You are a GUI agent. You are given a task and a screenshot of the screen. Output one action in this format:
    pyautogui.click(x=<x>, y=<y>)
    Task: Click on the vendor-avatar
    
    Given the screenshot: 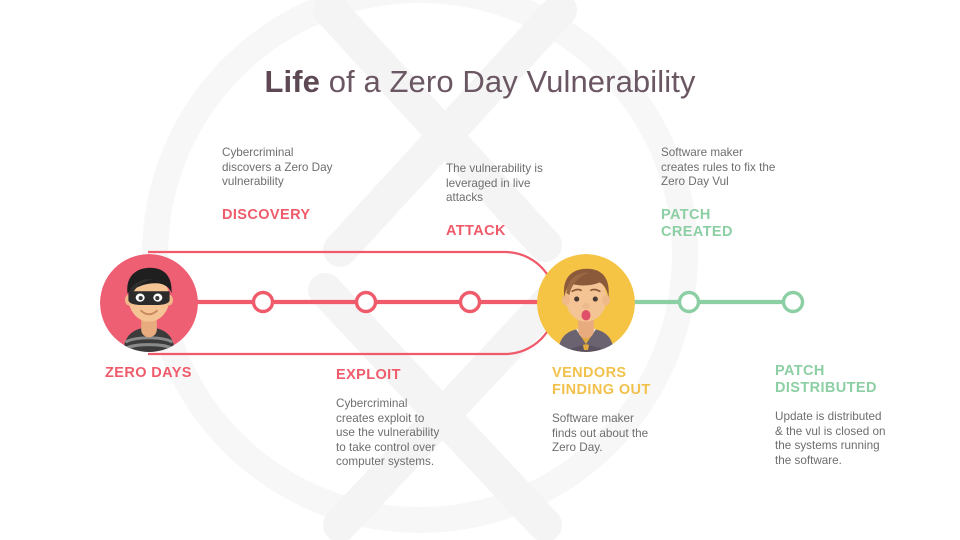 What is the action you would take?
    pyautogui.click(x=586, y=303)
    